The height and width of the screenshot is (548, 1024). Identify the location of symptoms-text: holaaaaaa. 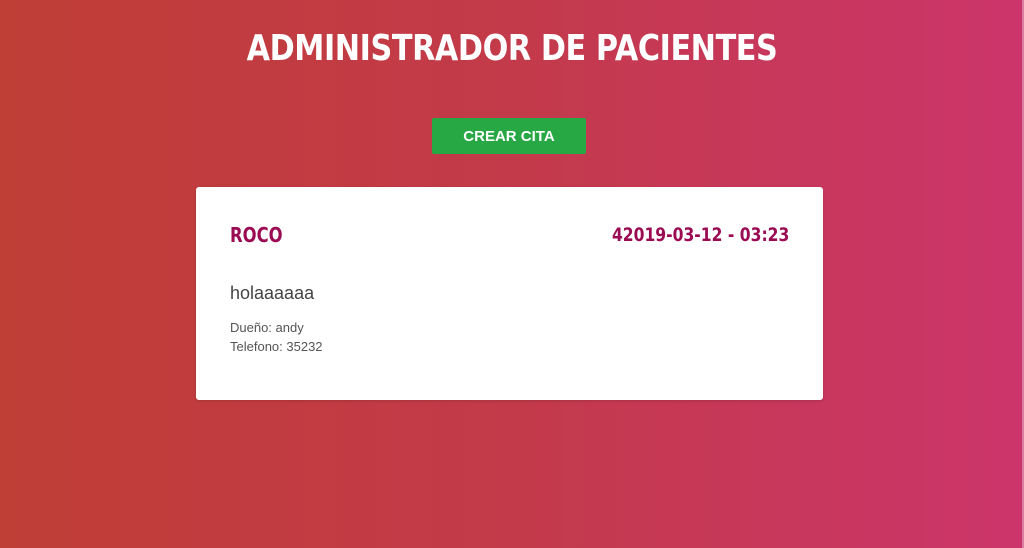
(272, 293).